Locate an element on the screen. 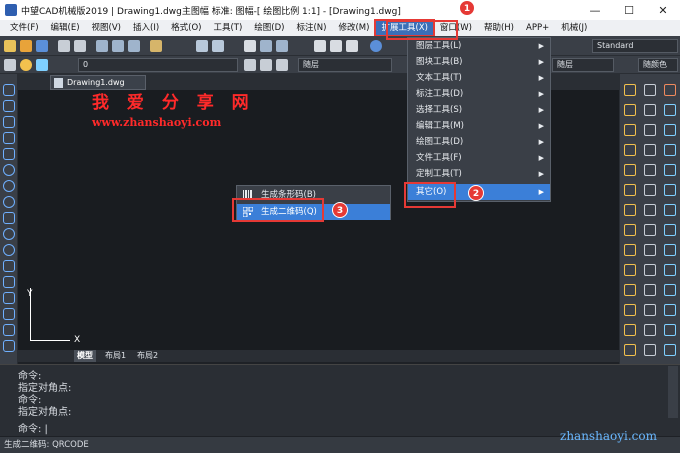  menu-view: 视图(V) is located at coordinates (106, 28).